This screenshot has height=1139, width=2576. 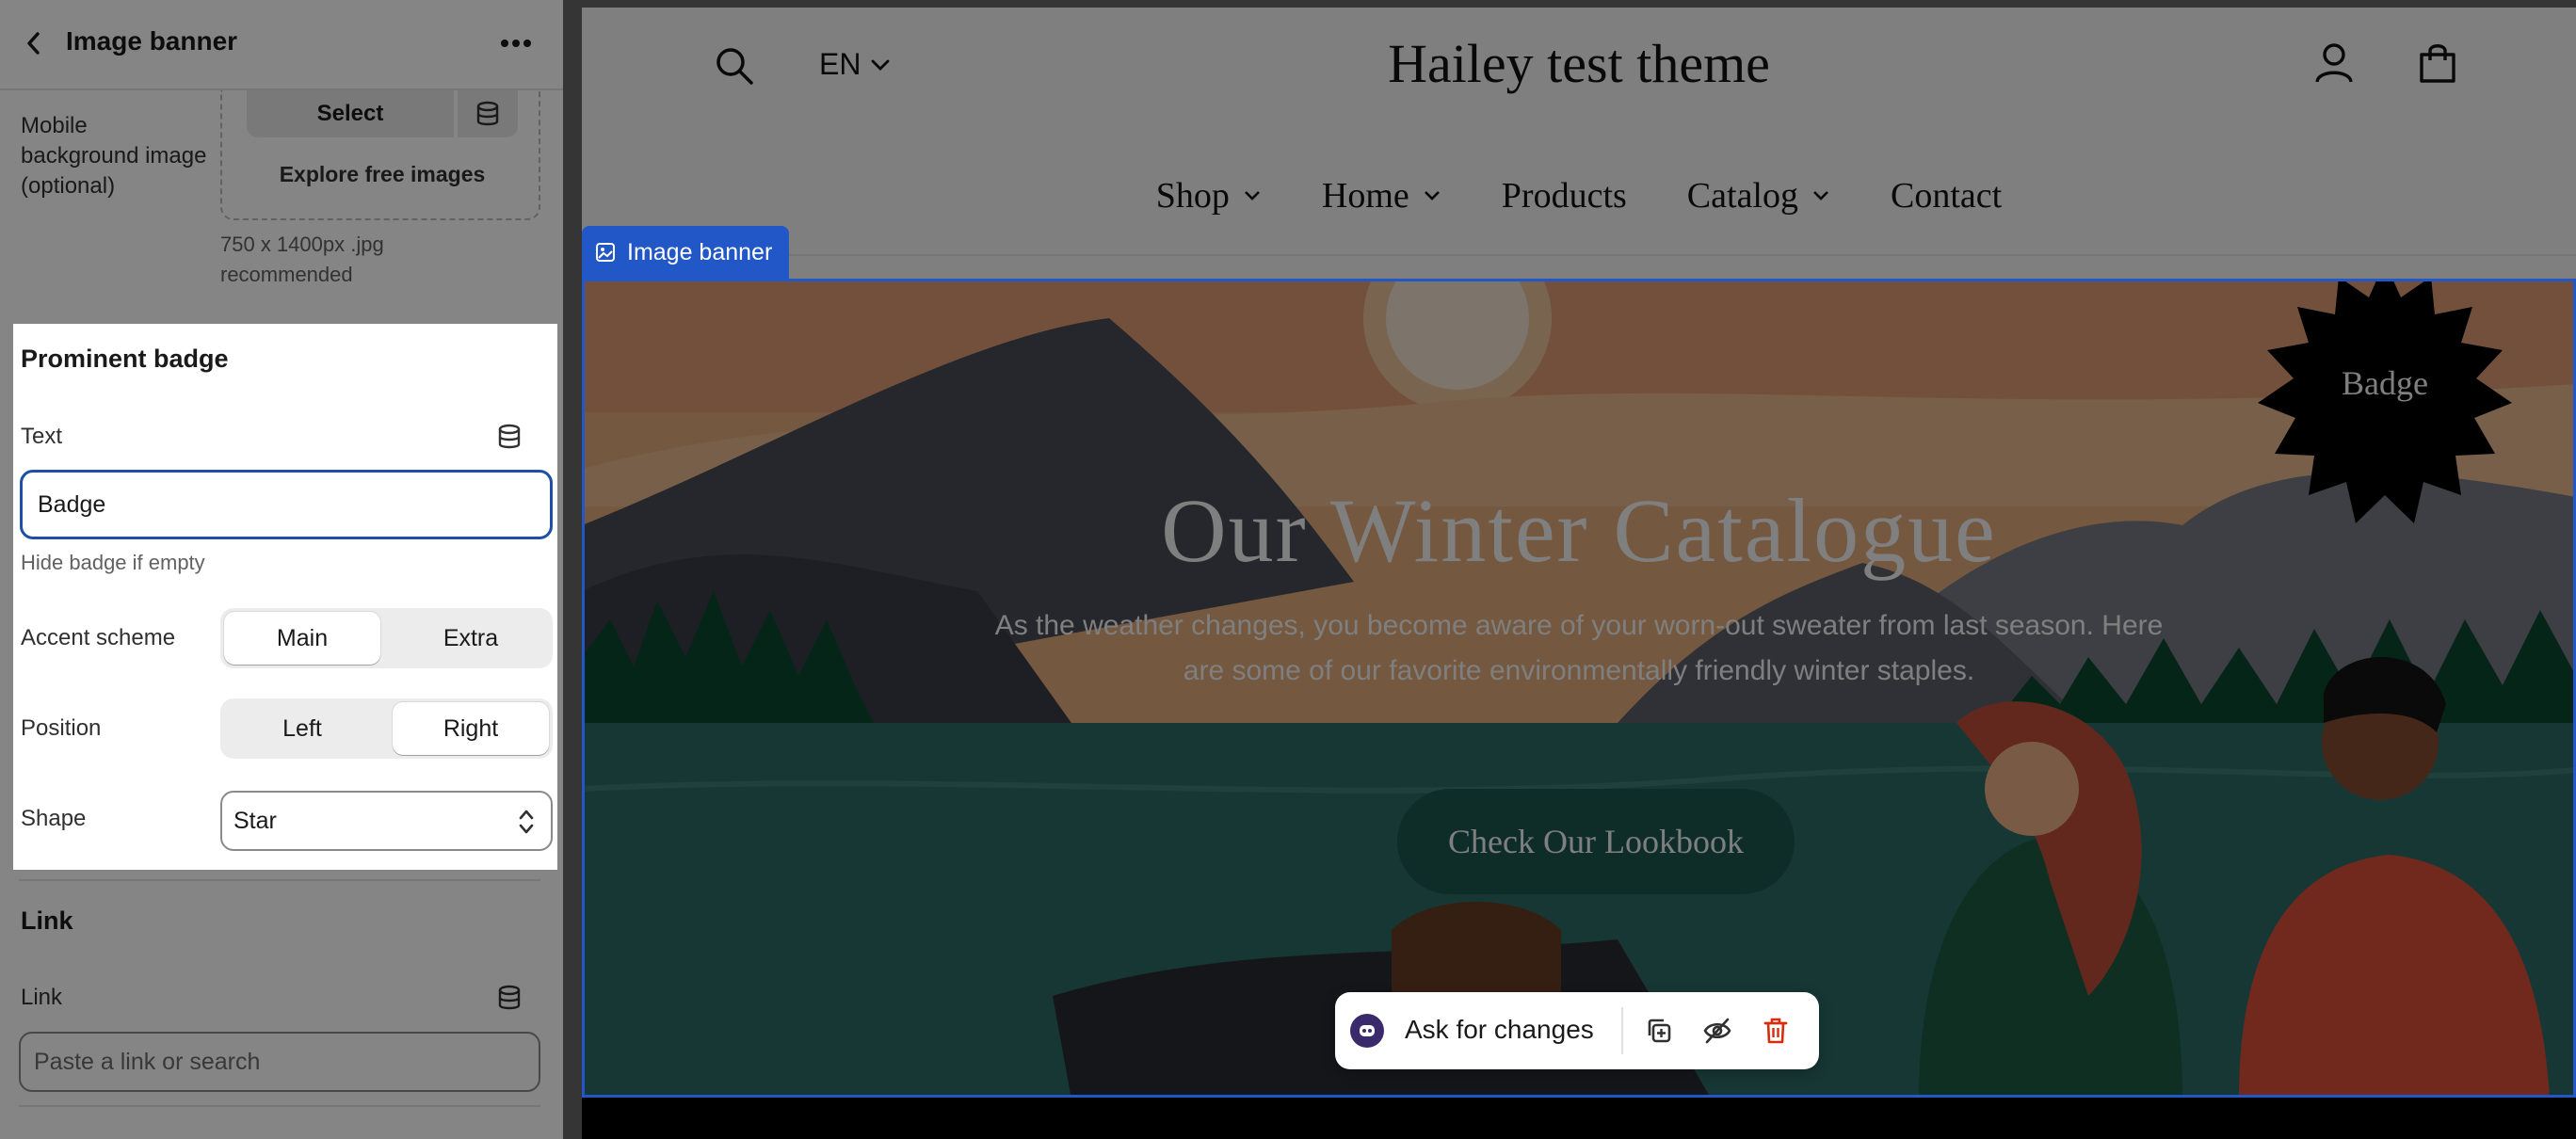 I want to click on section-tag: Image banner, so click(x=686, y=252).